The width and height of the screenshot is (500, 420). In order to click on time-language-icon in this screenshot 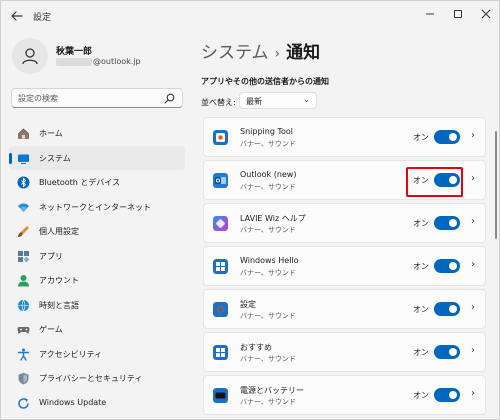, I will do `click(23, 305)`.